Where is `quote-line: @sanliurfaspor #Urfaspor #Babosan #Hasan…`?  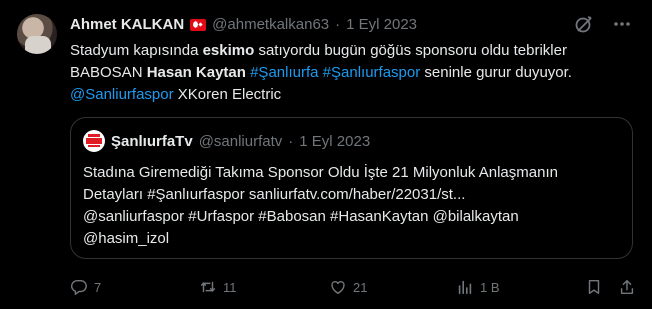
quote-line: @sanliurfaspor #Urfaspor #Babosan #Hasan… is located at coordinates (301, 216).